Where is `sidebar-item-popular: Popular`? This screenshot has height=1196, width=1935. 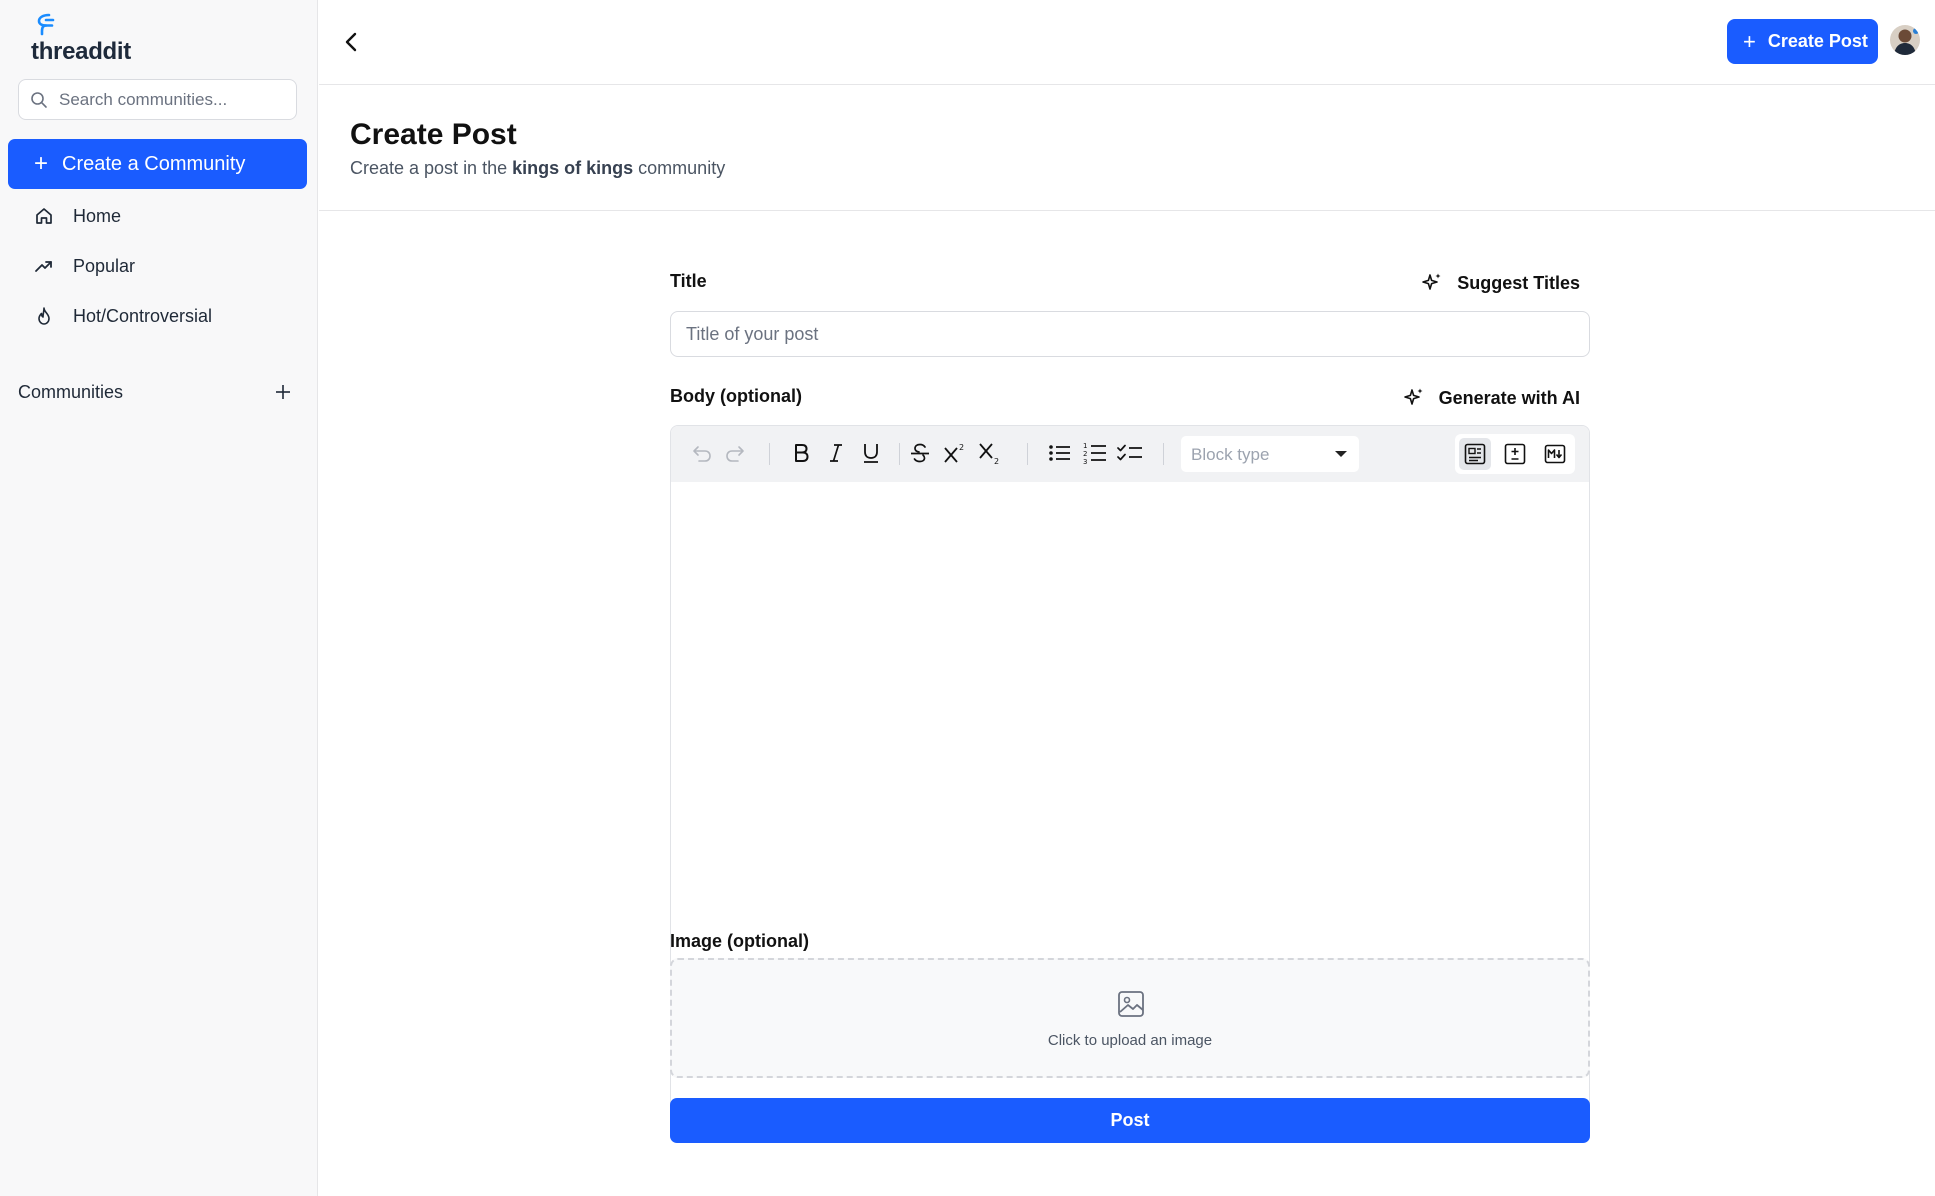 sidebar-item-popular: Popular is located at coordinates (159, 266).